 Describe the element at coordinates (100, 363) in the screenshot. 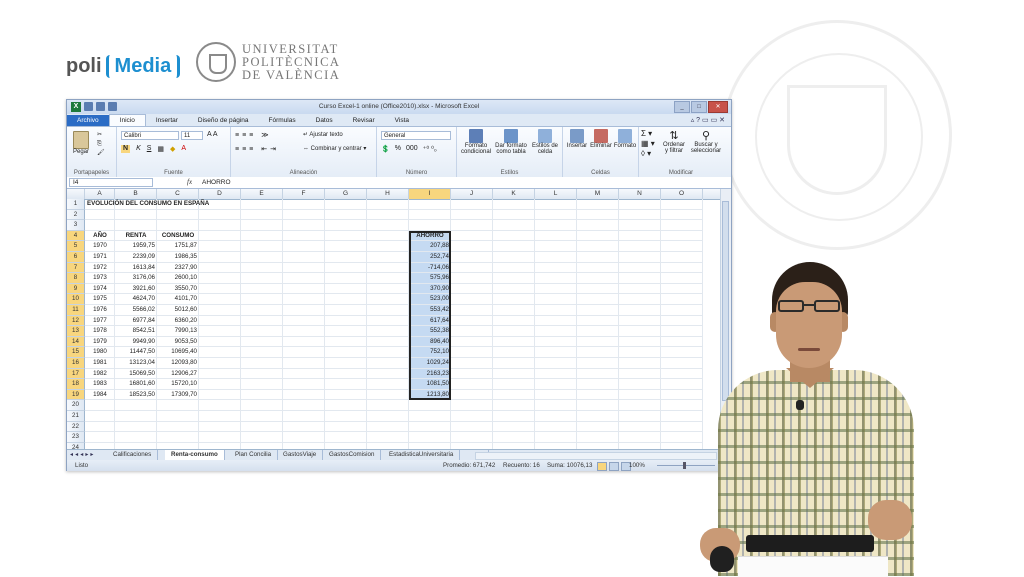

I see `cell-year: 1981` at that location.